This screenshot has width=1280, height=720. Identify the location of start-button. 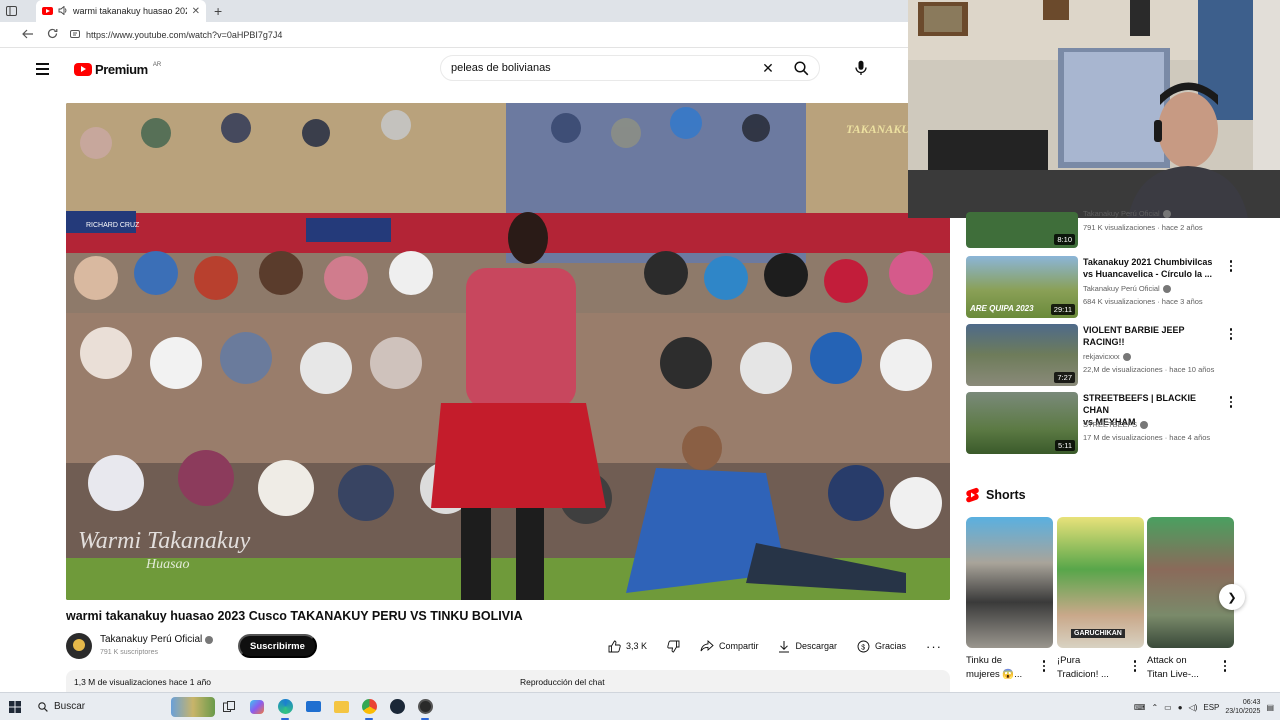
(15, 706).